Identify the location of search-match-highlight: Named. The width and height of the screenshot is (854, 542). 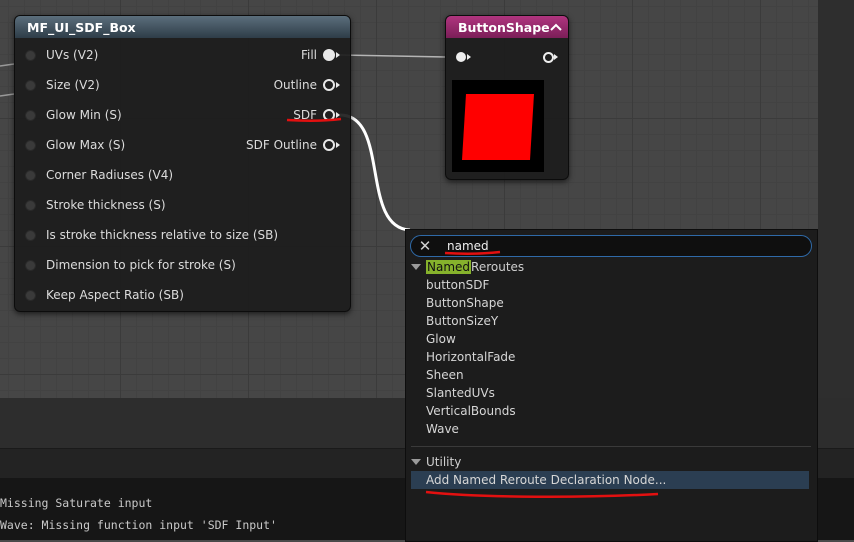
(449, 267).